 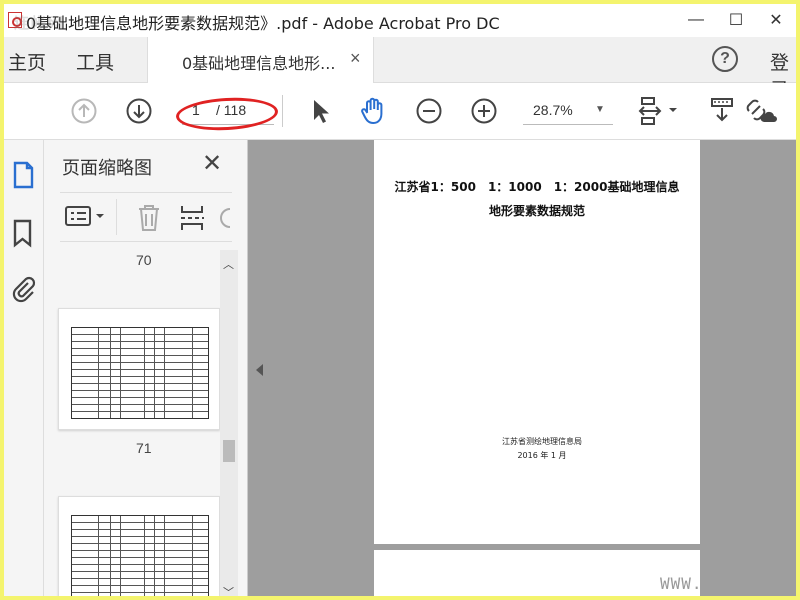 What do you see at coordinates (259, 370) in the screenshot?
I see `collapse-panel-icon` at bounding box center [259, 370].